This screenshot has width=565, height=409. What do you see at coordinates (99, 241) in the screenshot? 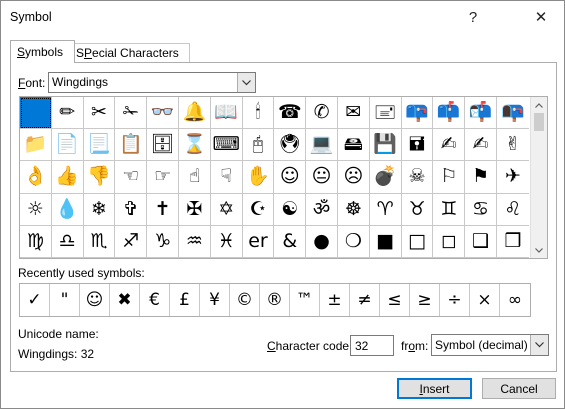
I see `symbol-cell: ♏` at bounding box center [99, 241].